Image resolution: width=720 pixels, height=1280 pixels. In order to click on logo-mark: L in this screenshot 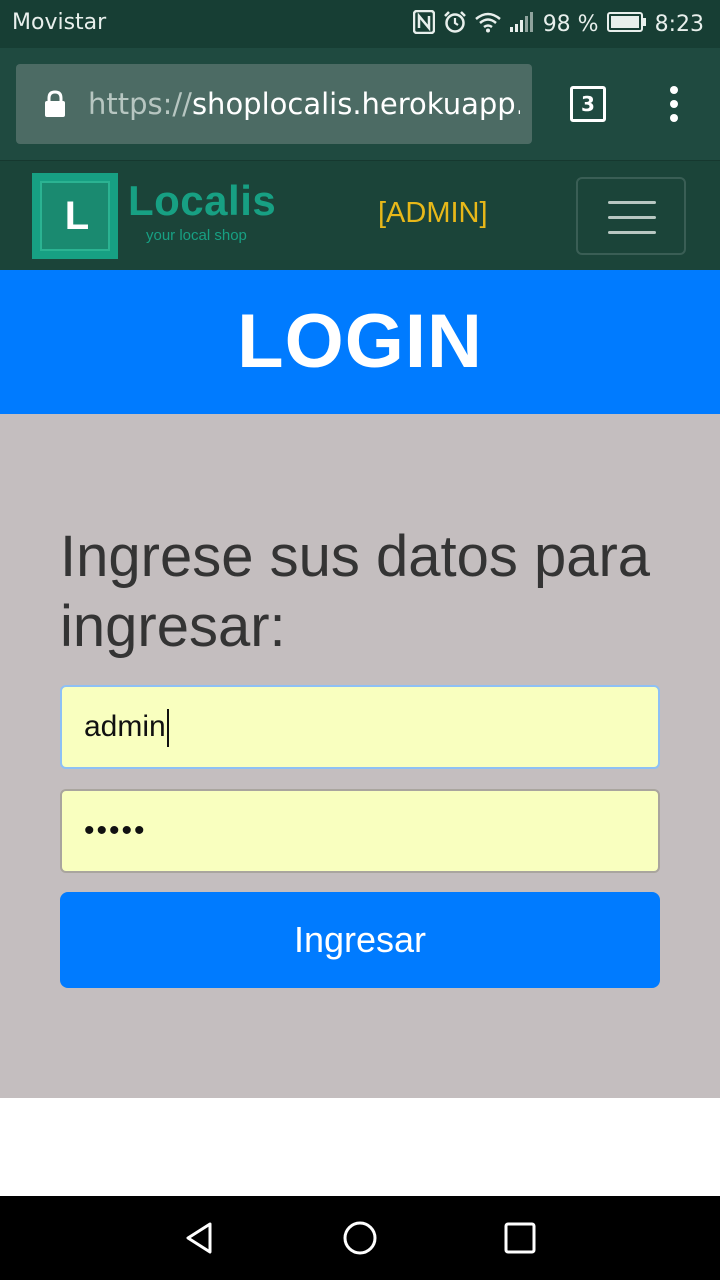, I will do `click(75, 216)`.